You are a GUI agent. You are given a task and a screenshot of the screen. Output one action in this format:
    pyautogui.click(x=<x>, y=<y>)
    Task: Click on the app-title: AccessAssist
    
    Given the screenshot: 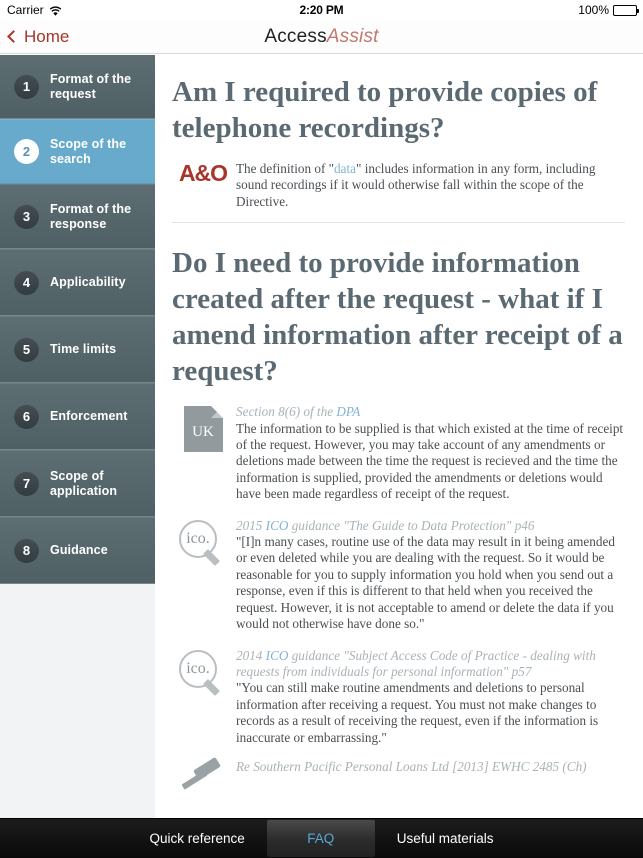 What is the action you would take?
    pyautogui.click(x=321, y=37)
    